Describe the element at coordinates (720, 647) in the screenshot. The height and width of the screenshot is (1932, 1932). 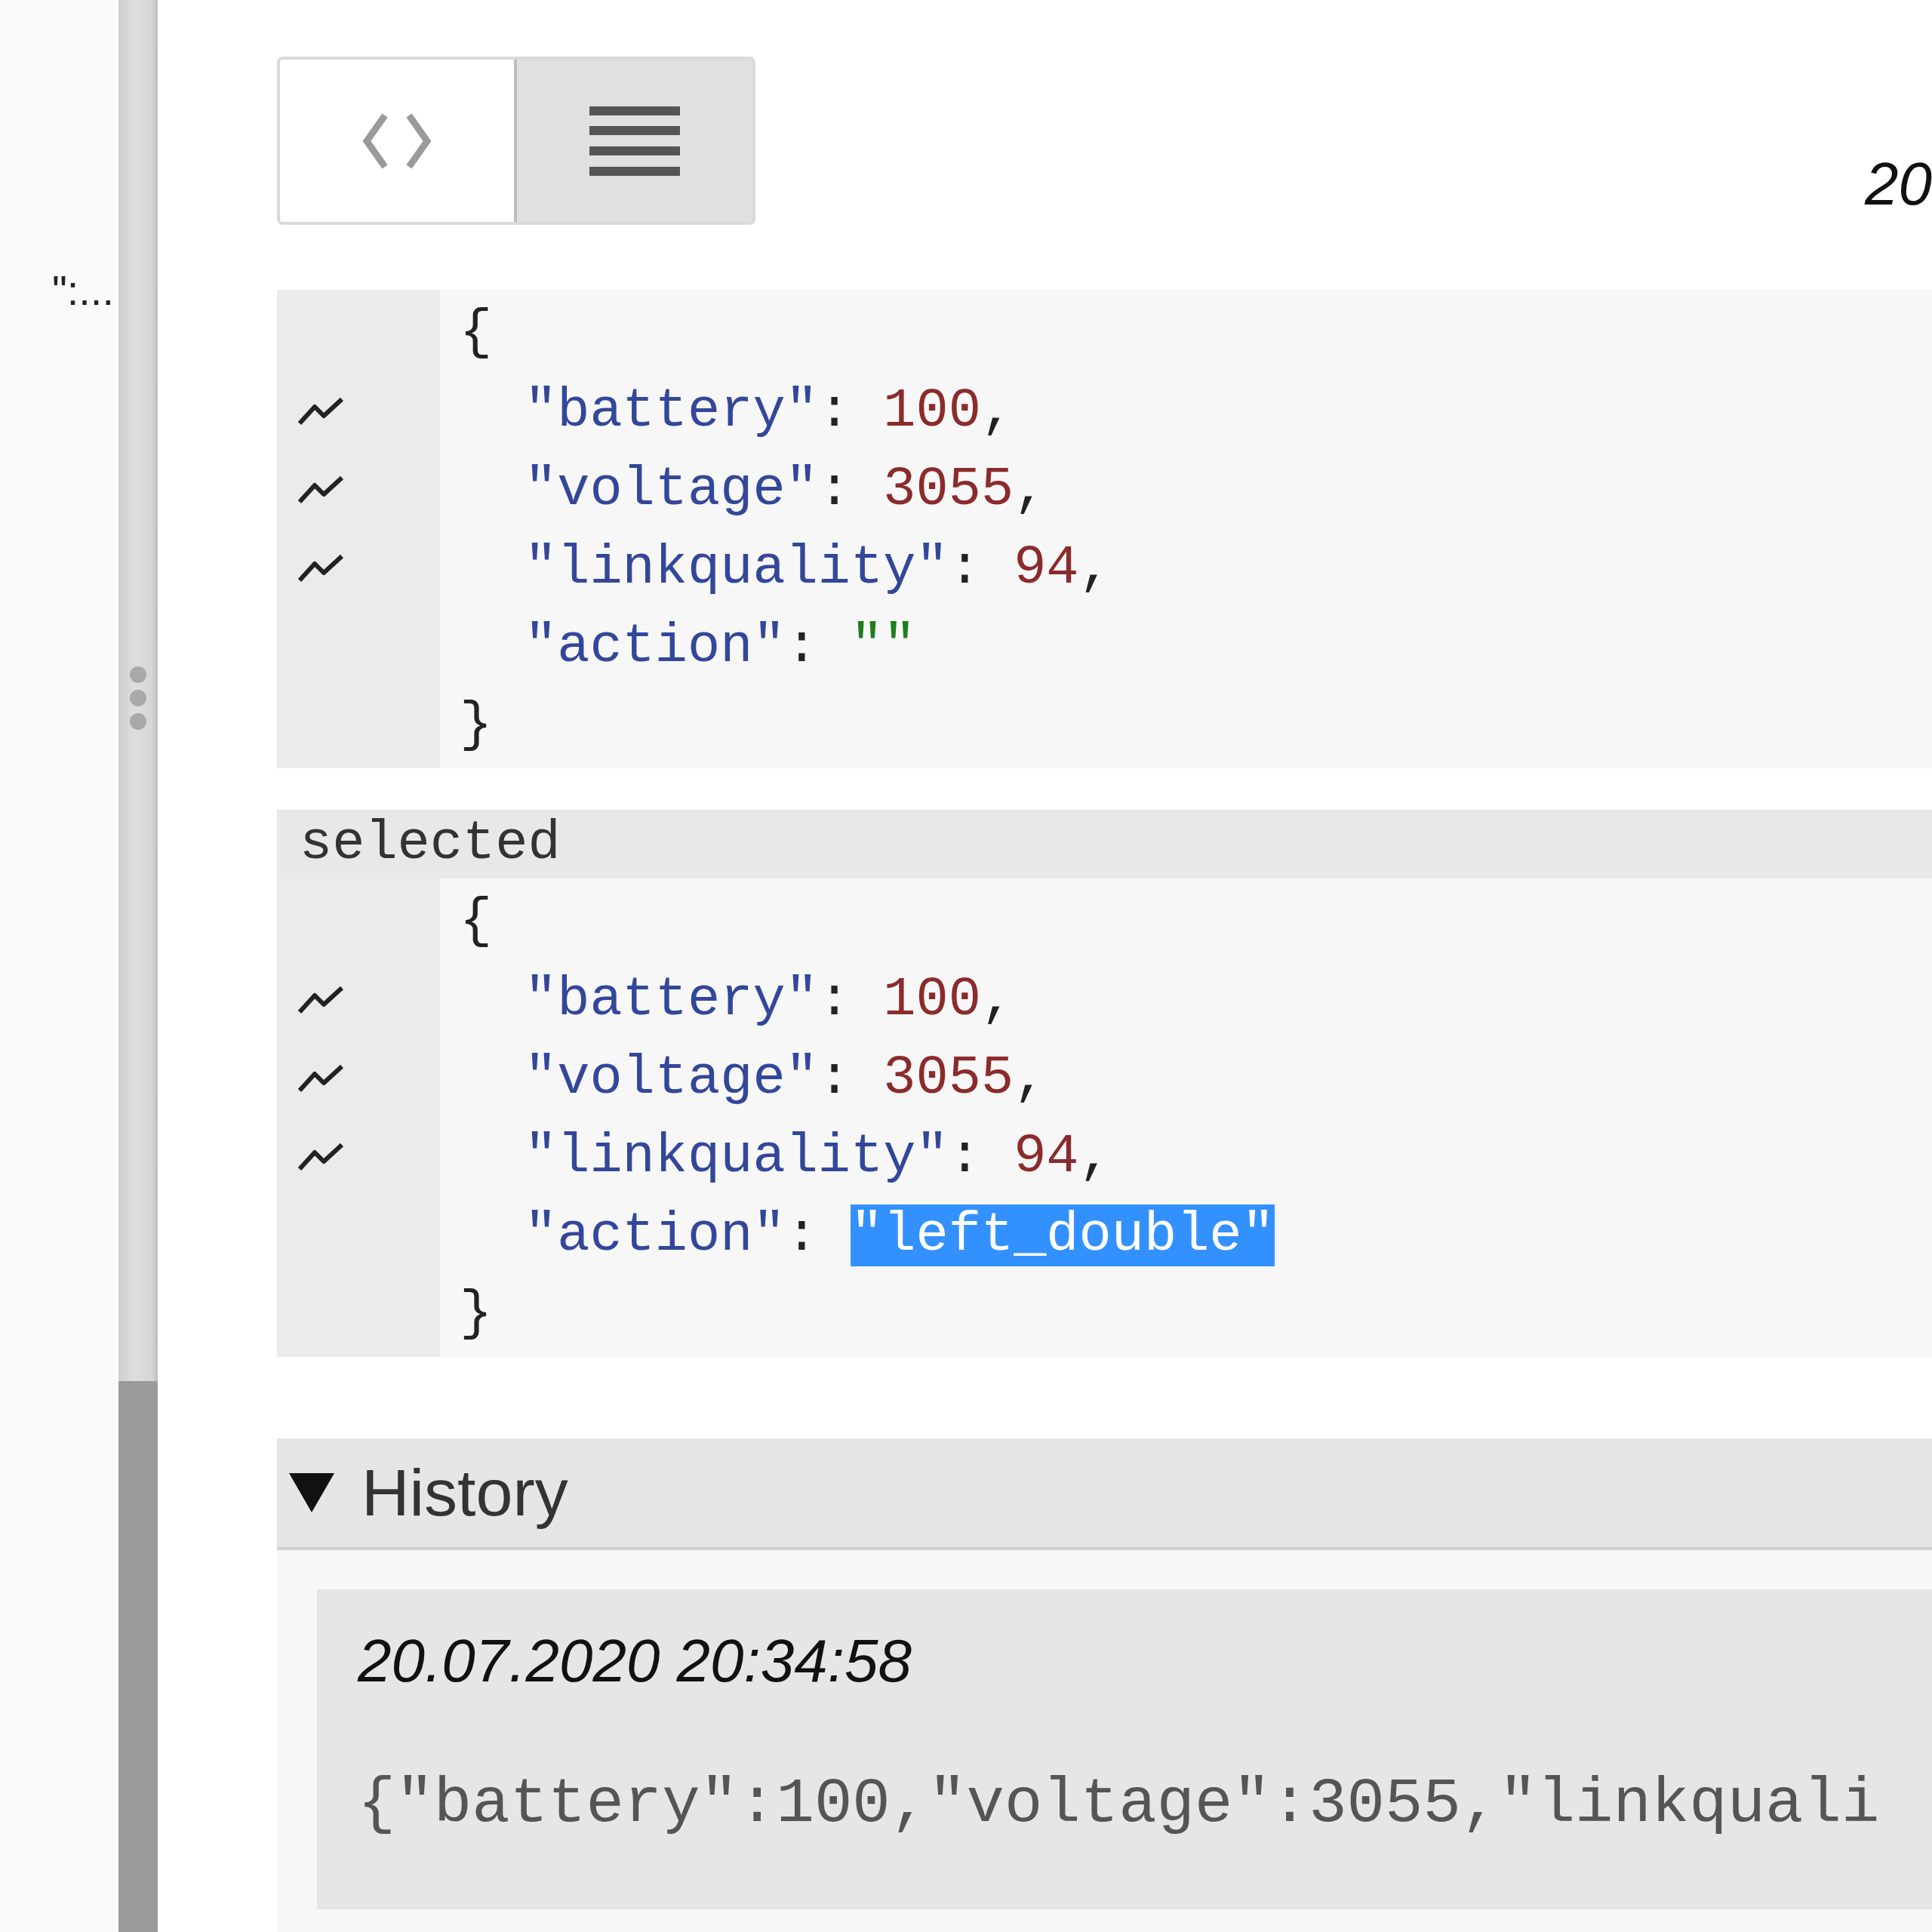
I see `code-line: "action": ""` at that location.